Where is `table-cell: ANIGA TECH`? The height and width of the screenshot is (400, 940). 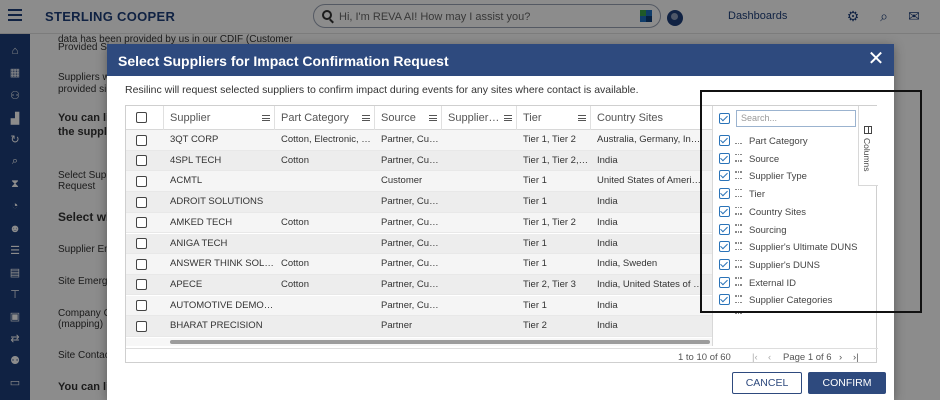 table-cell: ANIGA TECH is located at coordinates (199, 243).